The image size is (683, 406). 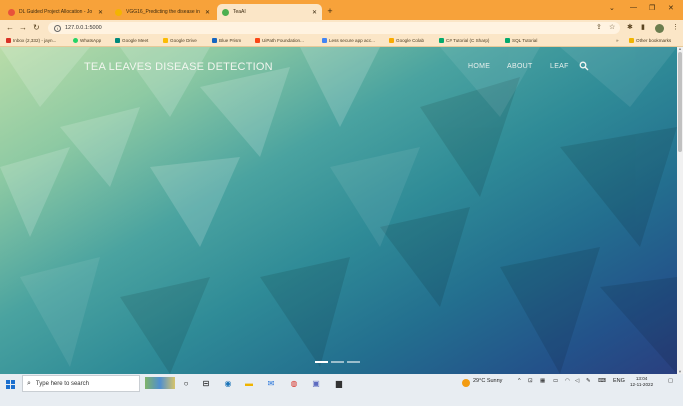 What do you see at coordinates (186, 383) in the screenshot?
I see `cortana-icon: ○` at bounding box center [186, 383].